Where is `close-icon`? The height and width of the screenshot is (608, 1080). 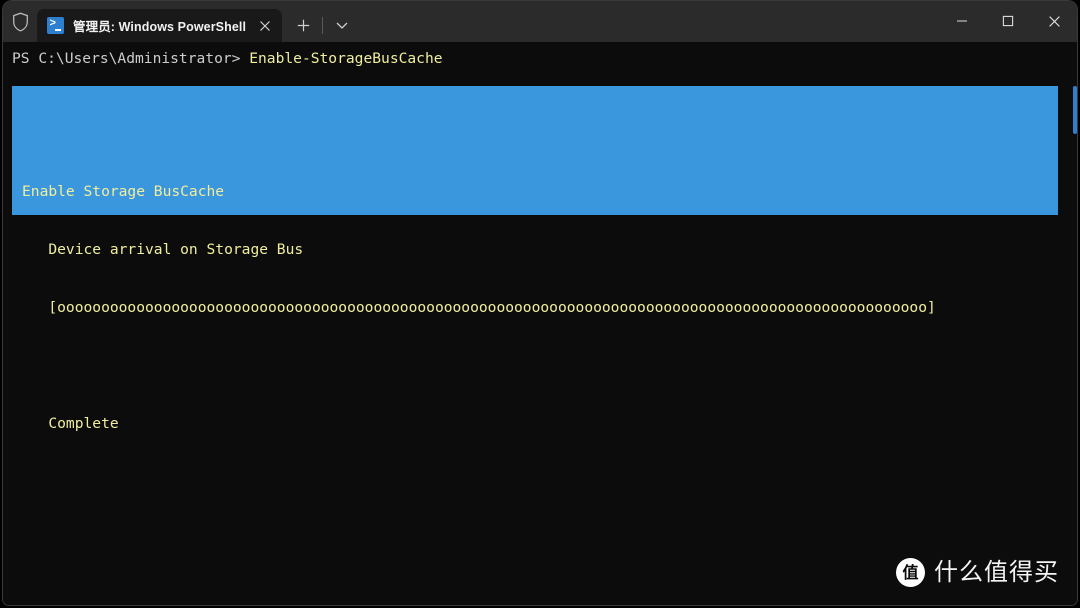
close-icon is located at coordinates (265, 26).